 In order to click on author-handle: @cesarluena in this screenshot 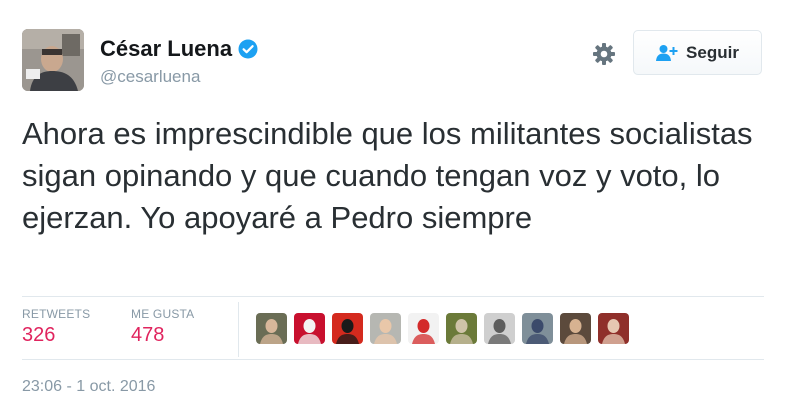, I will do `click(150, 77)`.